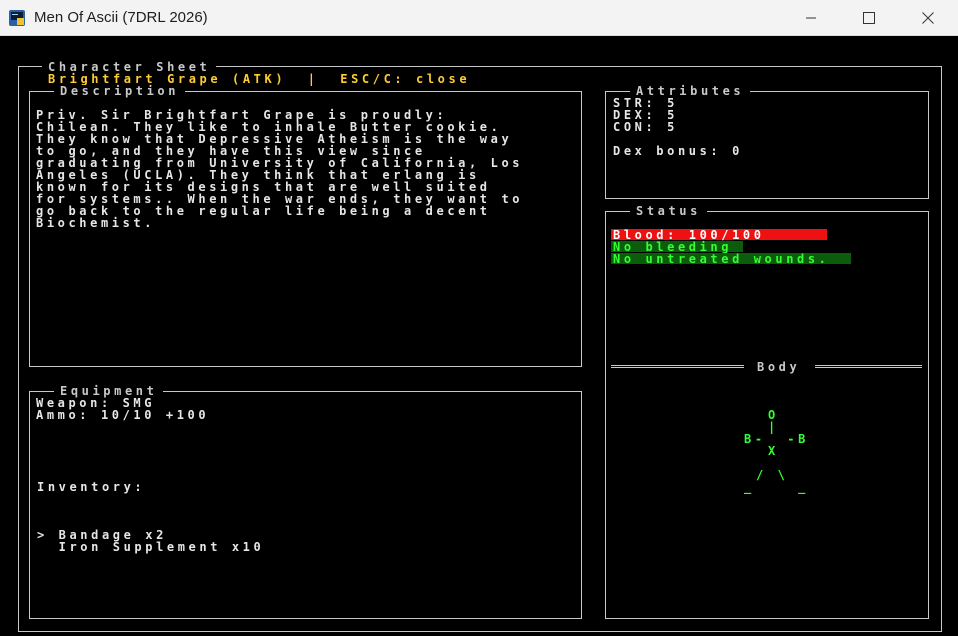  I want to click on window-titlebar: Men Of Ascii (7DRL 2026), so click(479, 18).